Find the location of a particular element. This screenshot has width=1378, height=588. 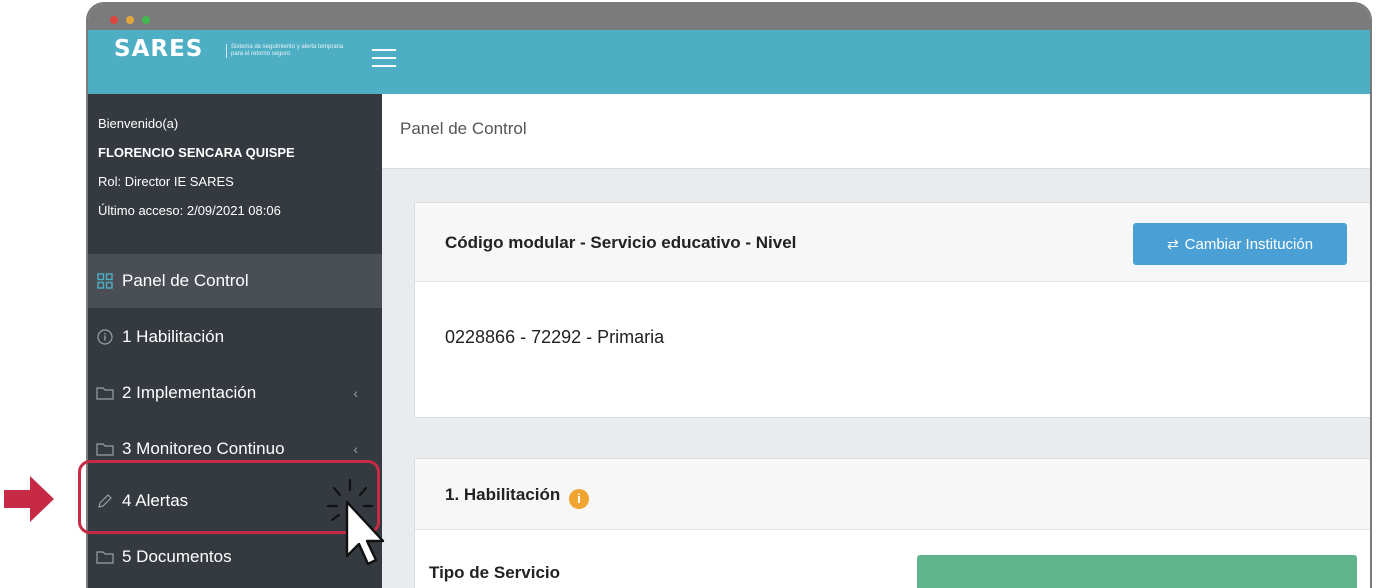

last-access: Último acceso: 2/09/2021 08:06 is located at coordinates (189, 210).